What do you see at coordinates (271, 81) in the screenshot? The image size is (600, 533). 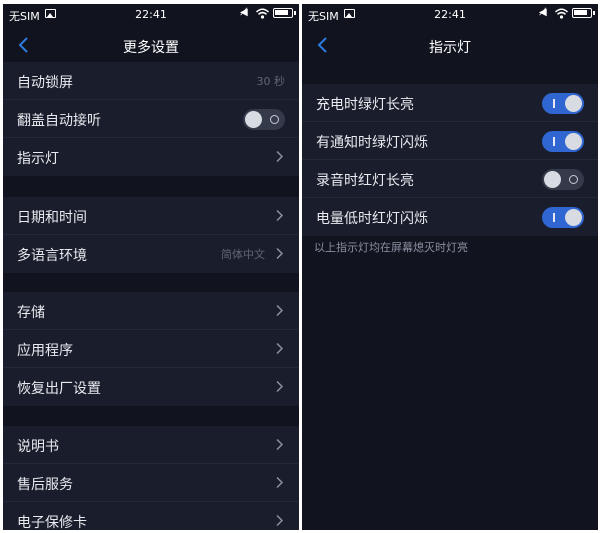 I see `row-value: 30 秒` at bounding box center [271, 81].